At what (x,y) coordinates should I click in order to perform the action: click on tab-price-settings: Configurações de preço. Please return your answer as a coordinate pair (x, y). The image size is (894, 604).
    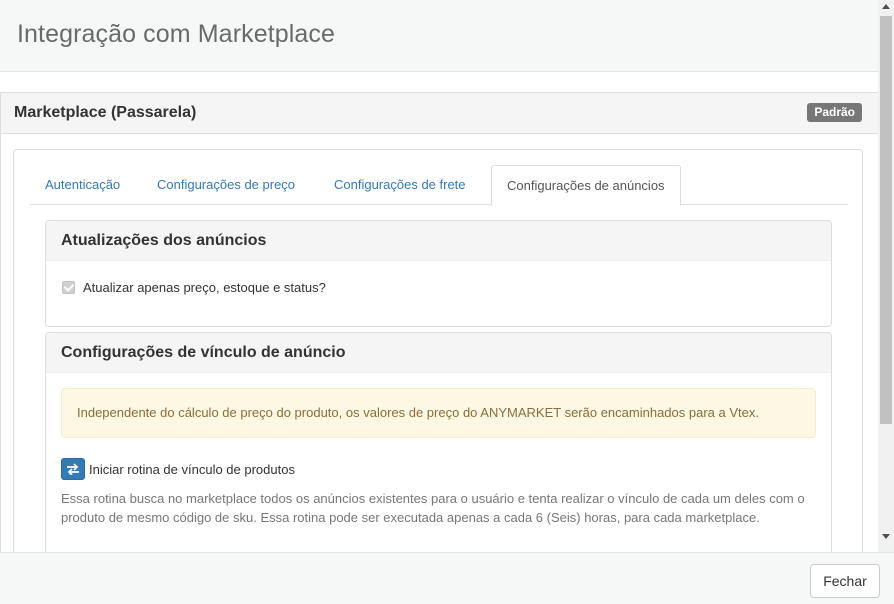
    Looking at the image, I should click on (226, 185).